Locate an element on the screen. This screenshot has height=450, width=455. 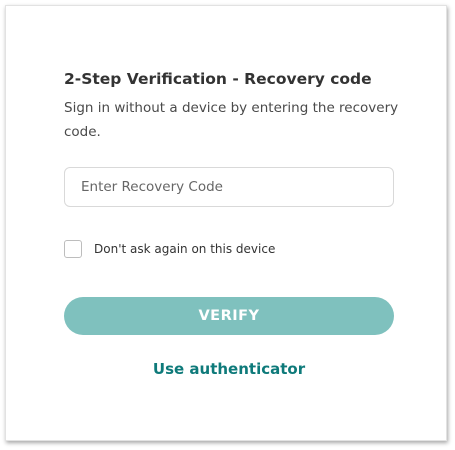
verify-button: VERIFY is located at coordinates (229, 316).